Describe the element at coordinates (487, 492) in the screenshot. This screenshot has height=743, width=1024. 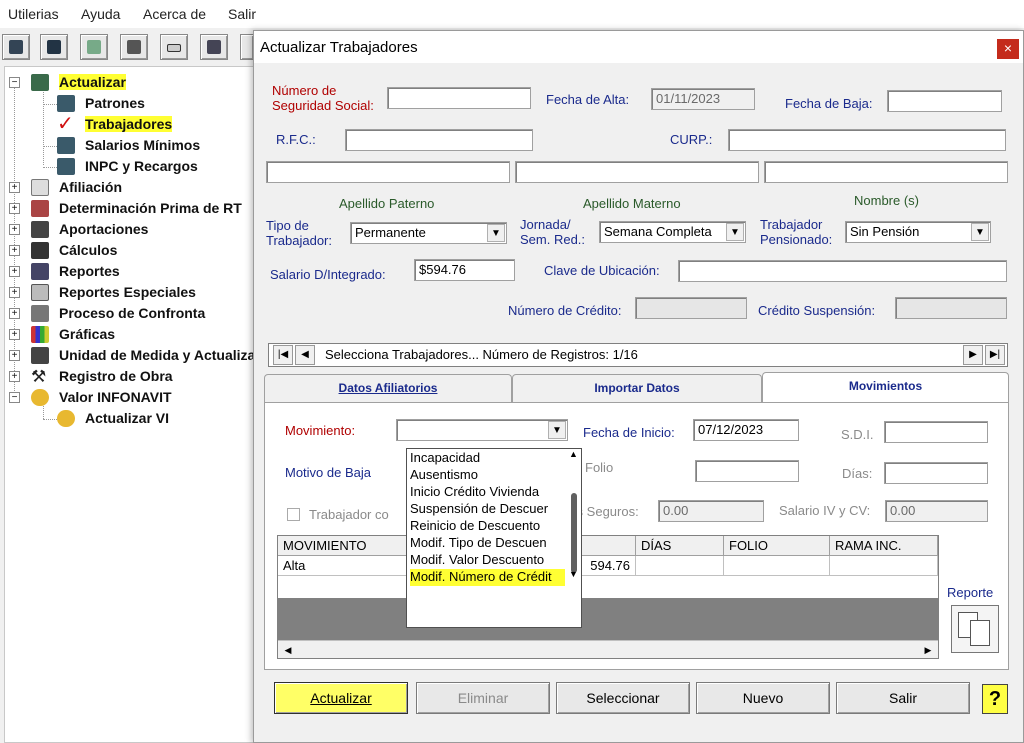
I see `dropdown-option: Inicio Crédito Vivienda` at that location.